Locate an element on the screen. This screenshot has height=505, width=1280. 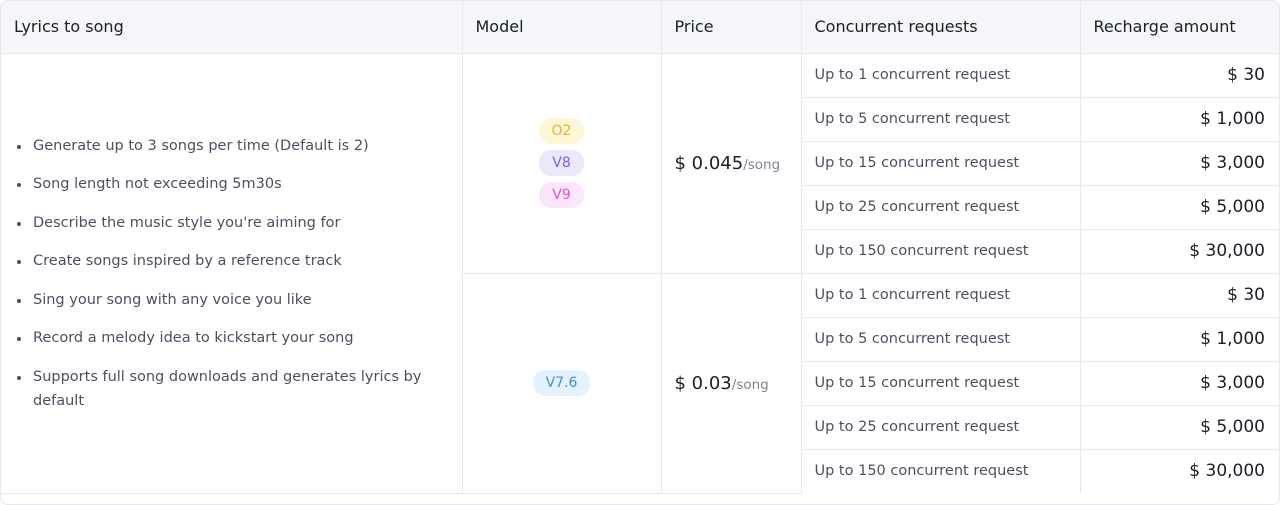
model-badge: V7.6 is located at coordinates (561, 383).